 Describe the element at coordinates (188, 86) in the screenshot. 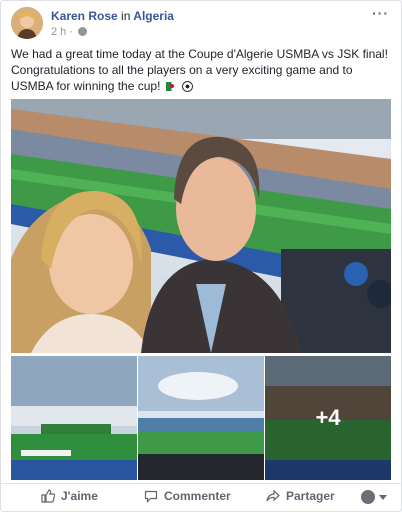

I see `soccer-ball-icon` at that location.